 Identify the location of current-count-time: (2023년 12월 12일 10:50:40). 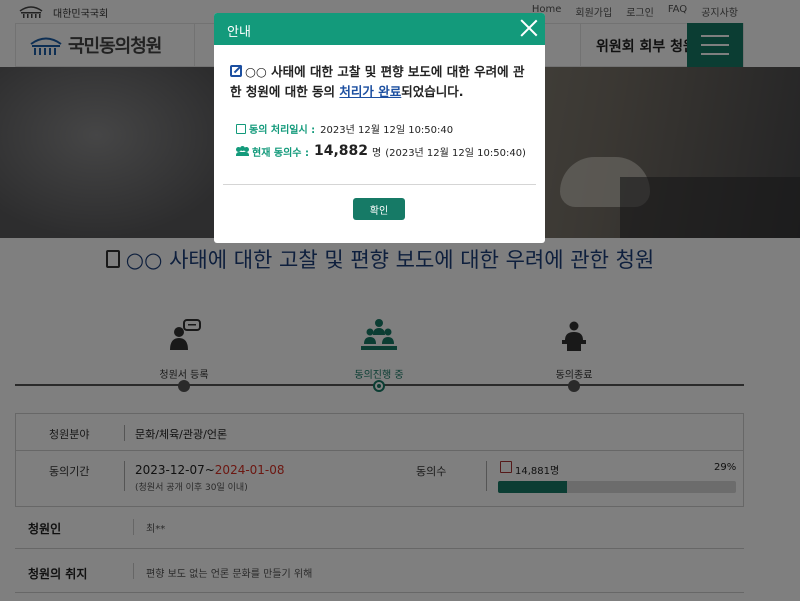
(455, 153).